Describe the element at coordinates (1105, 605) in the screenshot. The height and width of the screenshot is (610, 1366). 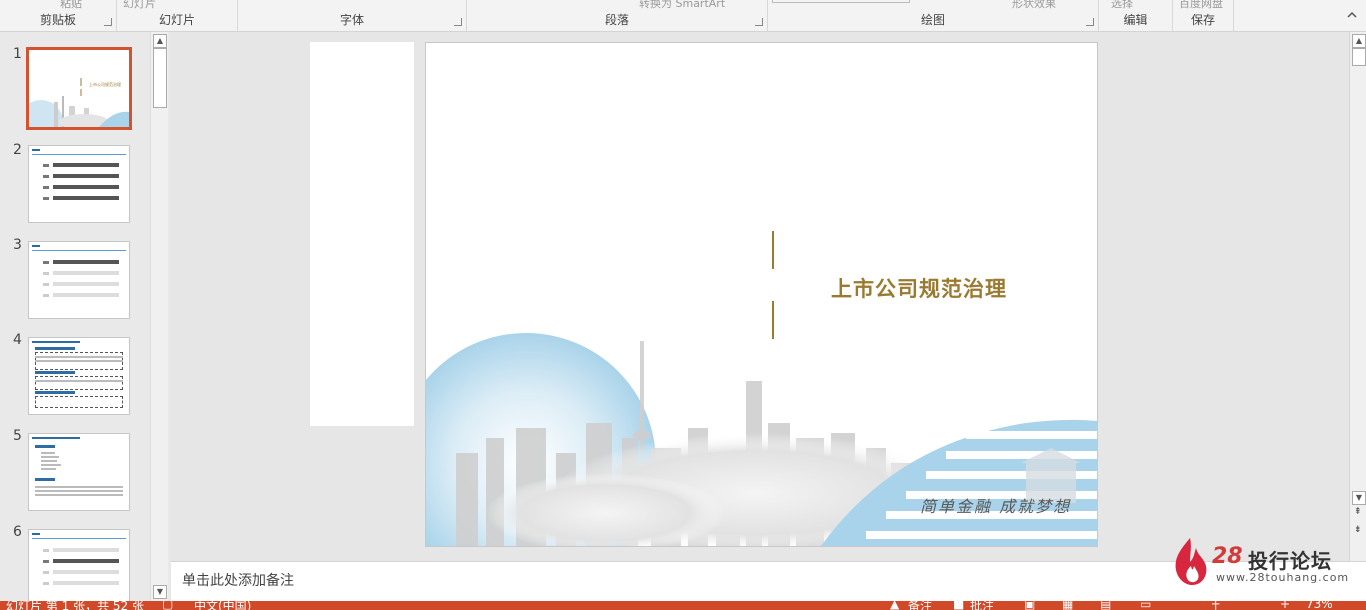
I see `reading-view-icon: ▤` at that location.